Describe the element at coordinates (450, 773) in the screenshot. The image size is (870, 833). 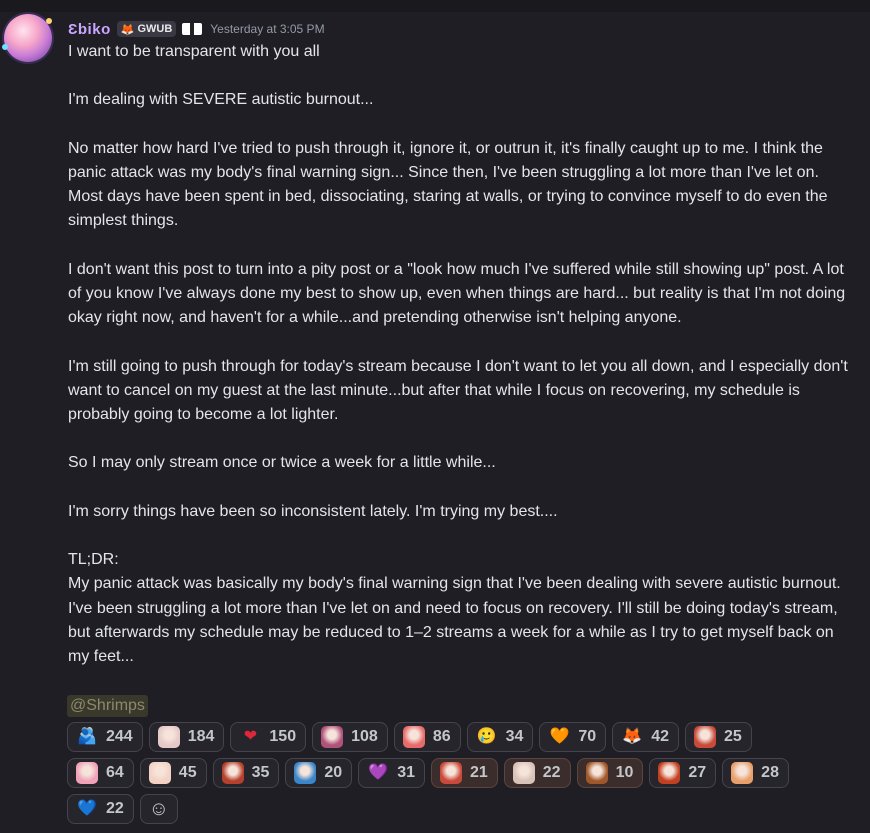
I see `dots-emoji-icon` at that location.